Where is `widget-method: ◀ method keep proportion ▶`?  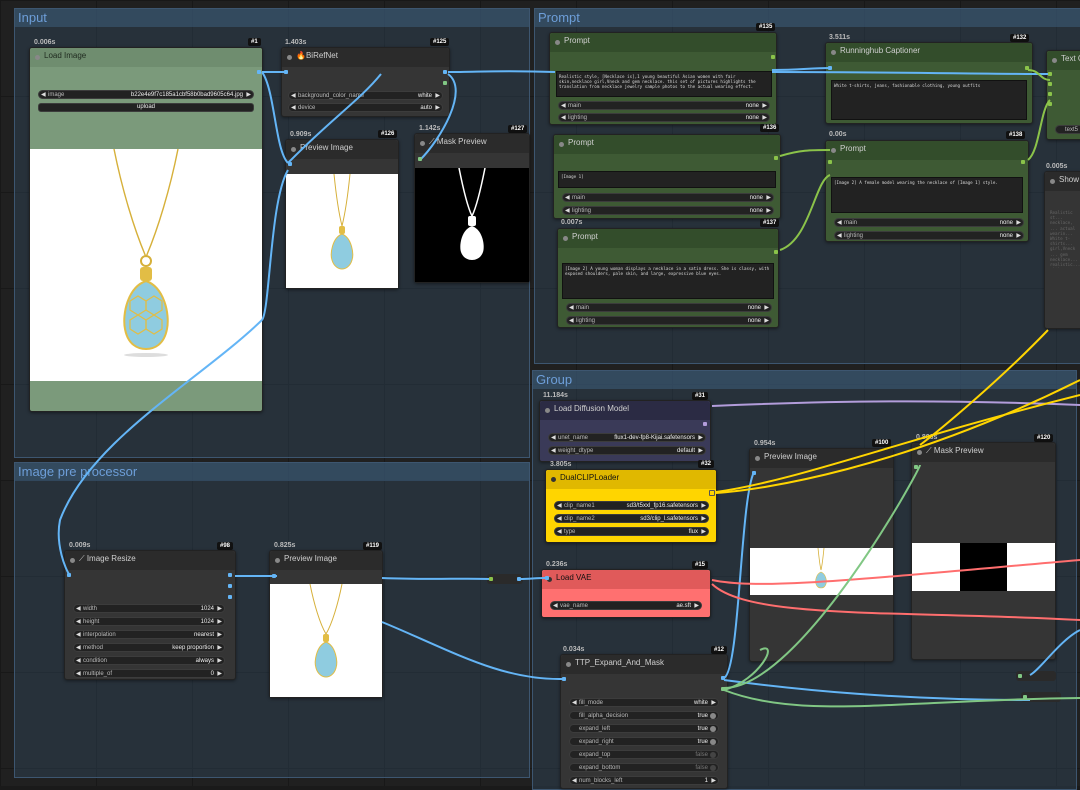
widget-method: ◀ method keep proportion ▶ is located at coordinates (149, 647).